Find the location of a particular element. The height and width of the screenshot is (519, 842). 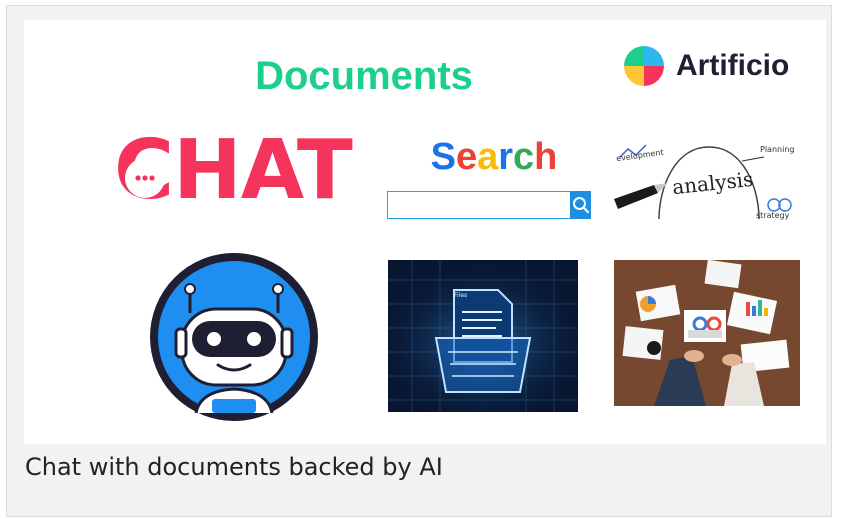

artificio-pinwheel-icon is located at coordinates (644, 66).